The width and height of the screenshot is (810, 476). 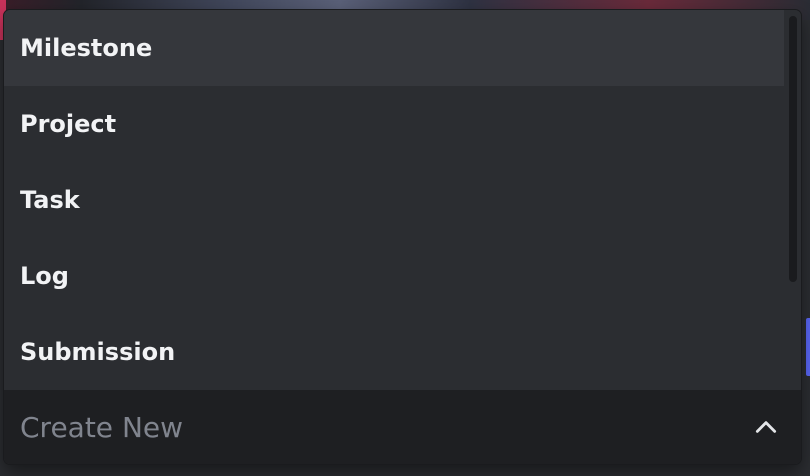 What do you see at coordinates (793, 149) in the screenshot?
I see `options-scrollbar` at bounding box center [793, 149].